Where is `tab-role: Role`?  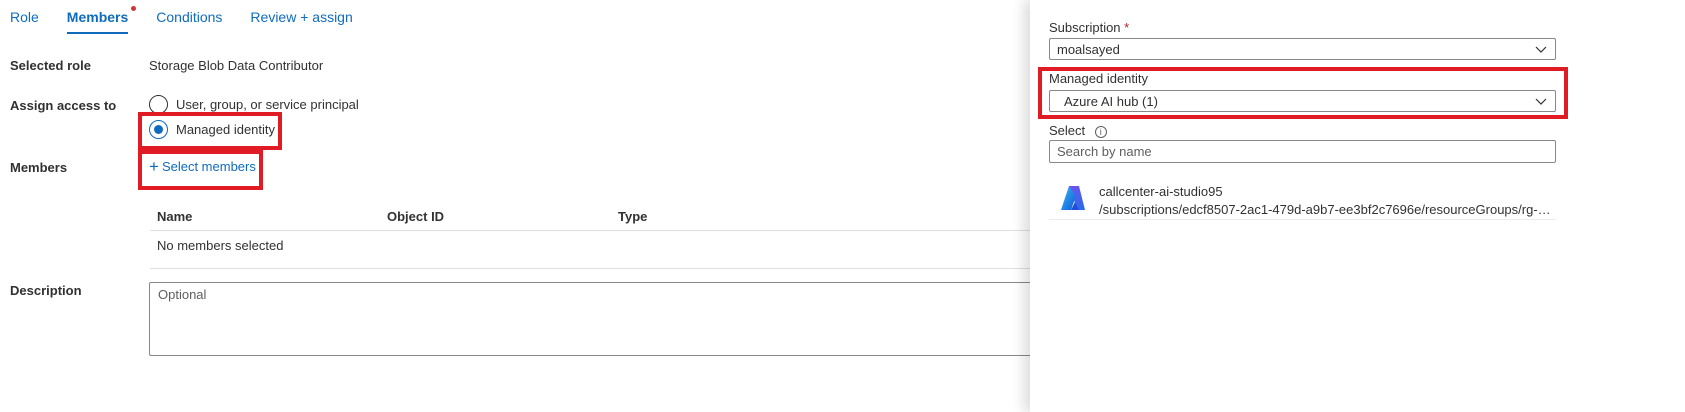 tab-role: Role is located at coordinates (24, 17).